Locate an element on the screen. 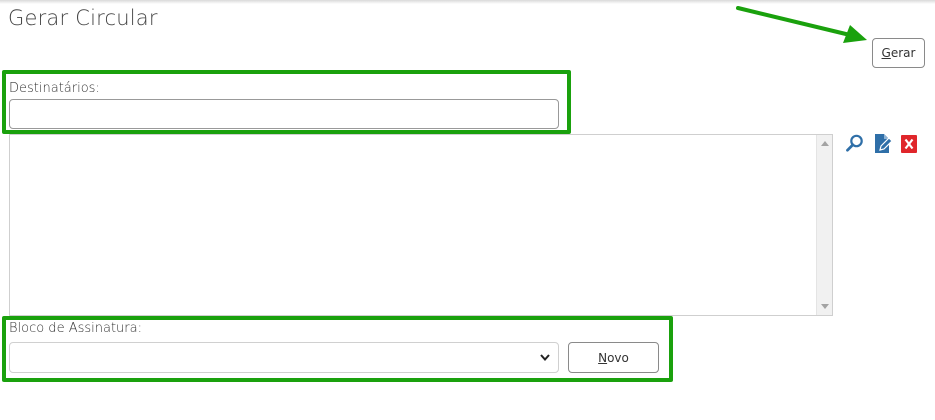 The height and width of the screenshot is (420, 935). edit-icon is located at coordinates (883, 143).